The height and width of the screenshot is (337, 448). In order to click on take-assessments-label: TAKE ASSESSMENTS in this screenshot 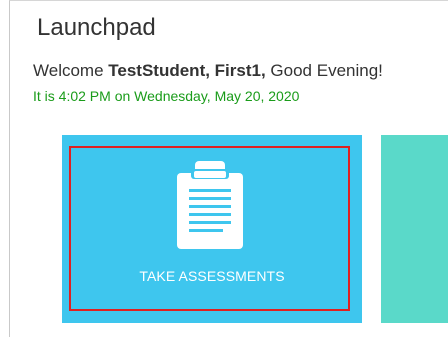, I will do `click(212, 276)`.